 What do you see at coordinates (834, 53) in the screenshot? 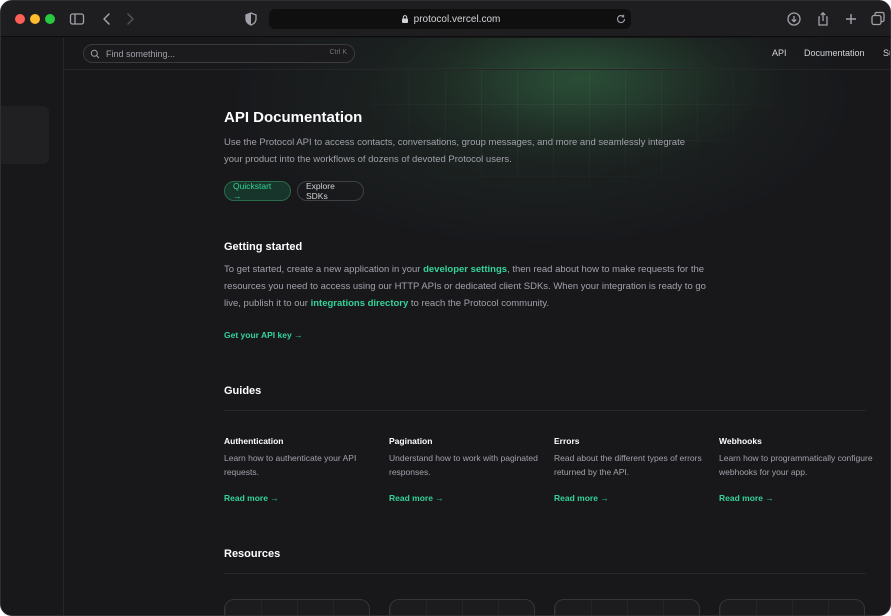
I see `nav-link-documentation: Documentation` at bounding box center [834, 53].